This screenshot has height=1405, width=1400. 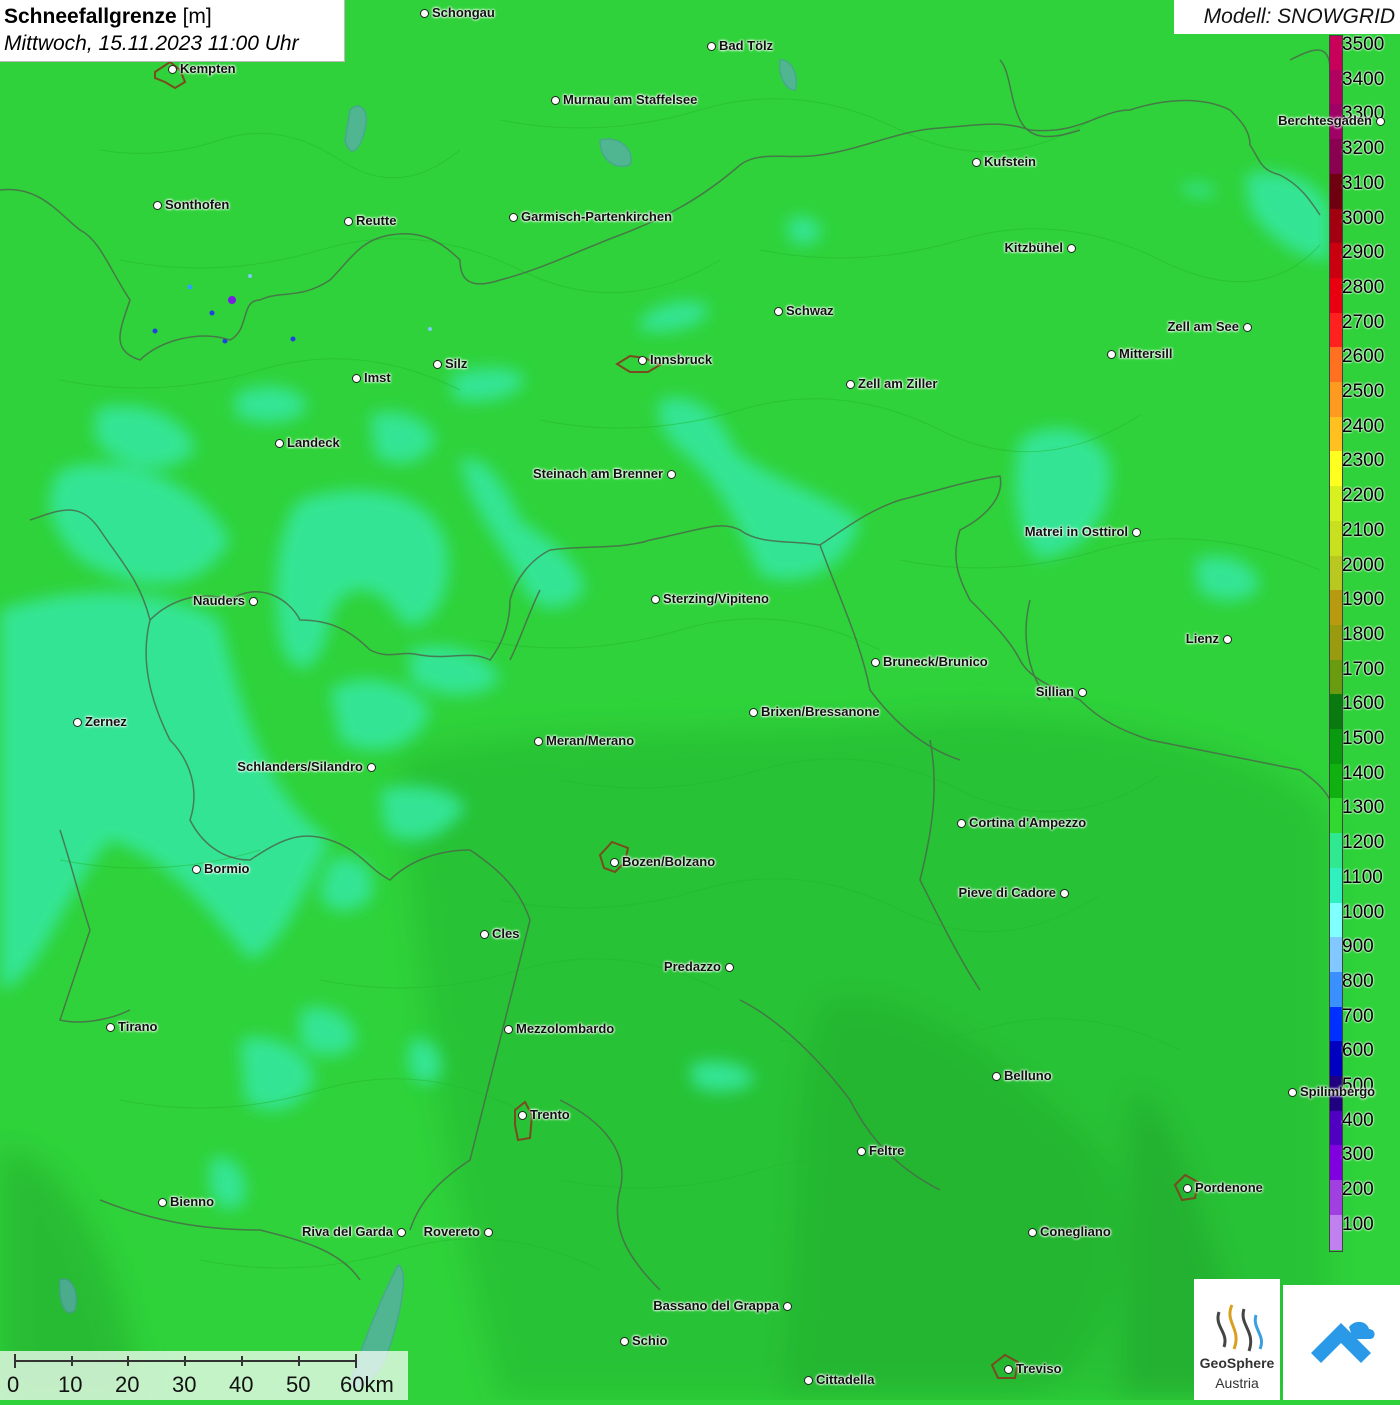 What do you see at coordinates (1338, 1091) in the screenshot?
I see `city-label: Spilimbergo` at bounding box center [1338, 1091].